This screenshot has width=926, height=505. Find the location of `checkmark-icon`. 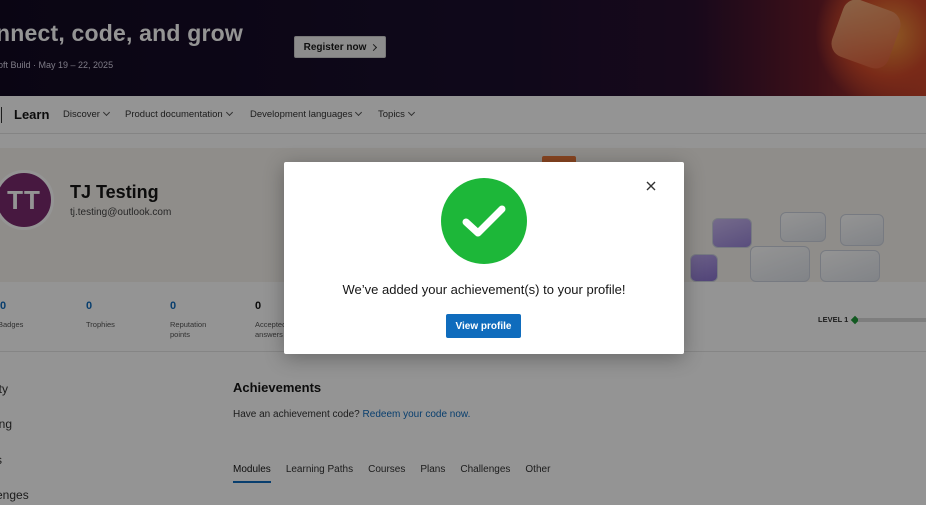

checkmark-icon is located at coordinates (484, 221).